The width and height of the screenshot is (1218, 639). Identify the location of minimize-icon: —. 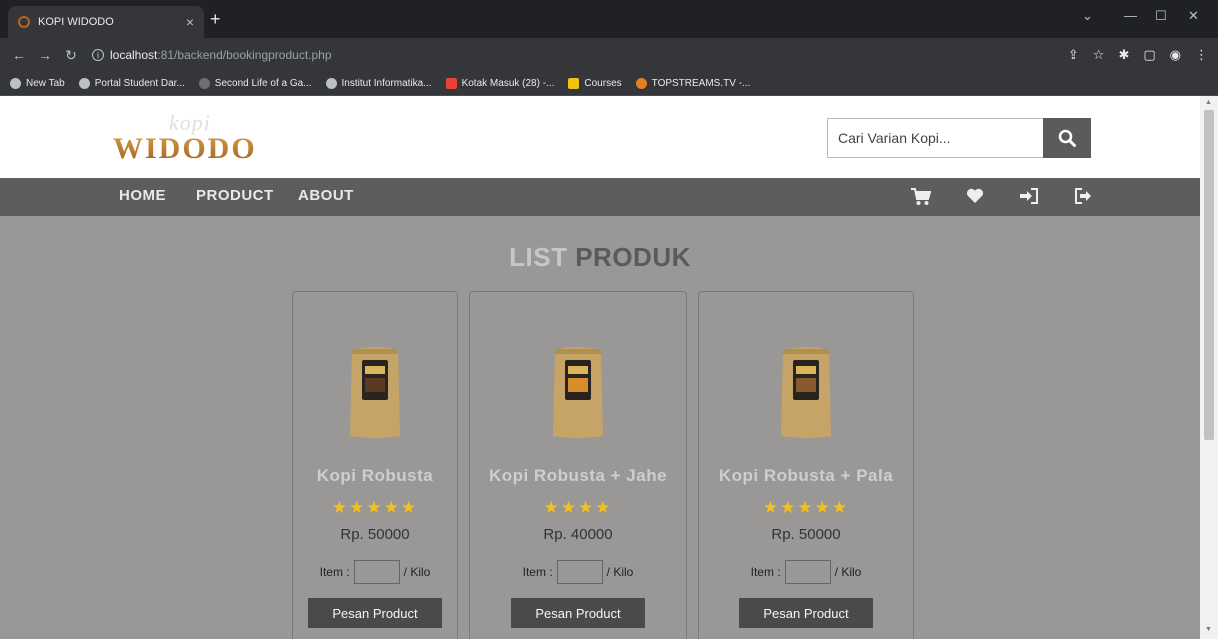
(1130, 15).